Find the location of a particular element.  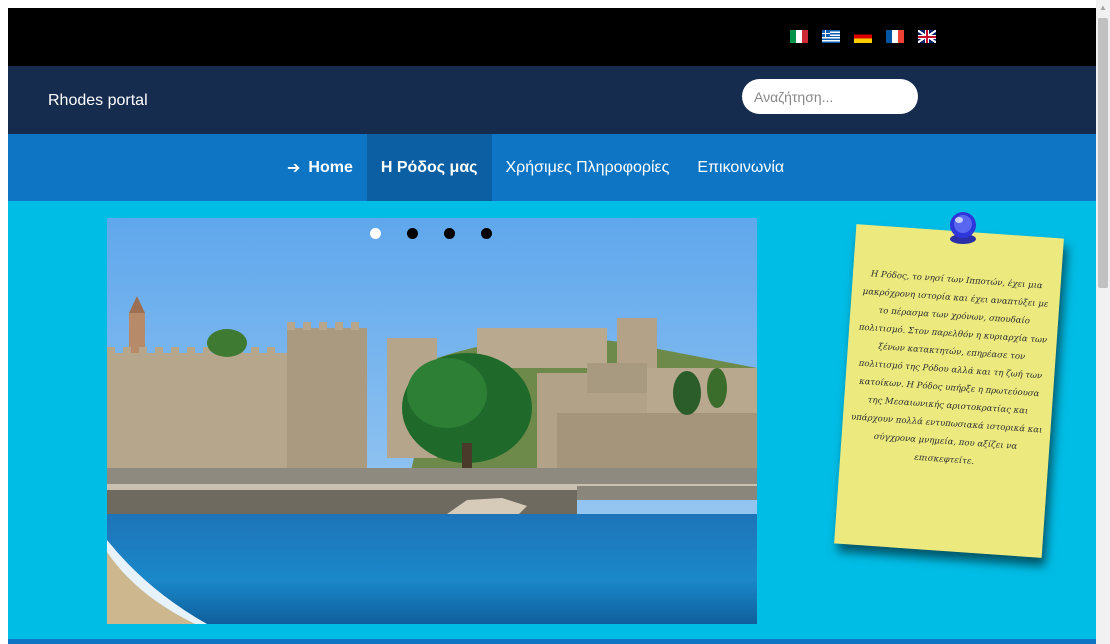

language-switcher is located at coordinates (863, 36).